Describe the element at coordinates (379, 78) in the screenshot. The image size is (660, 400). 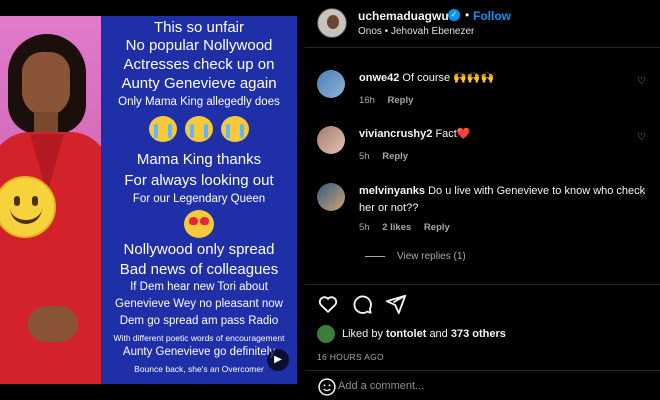
I see `commenter-username: onwe42` at that location.